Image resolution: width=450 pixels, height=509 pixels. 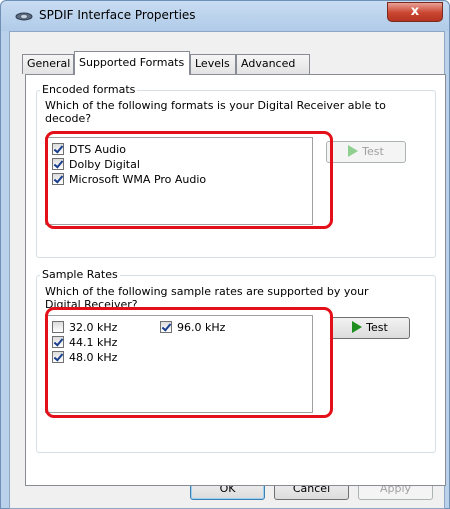 What do you see at coordinates (225, 16) in the screenshot?
I see `title-bar: SPDIF Interface Properties x` at bounding box center [225, 16].